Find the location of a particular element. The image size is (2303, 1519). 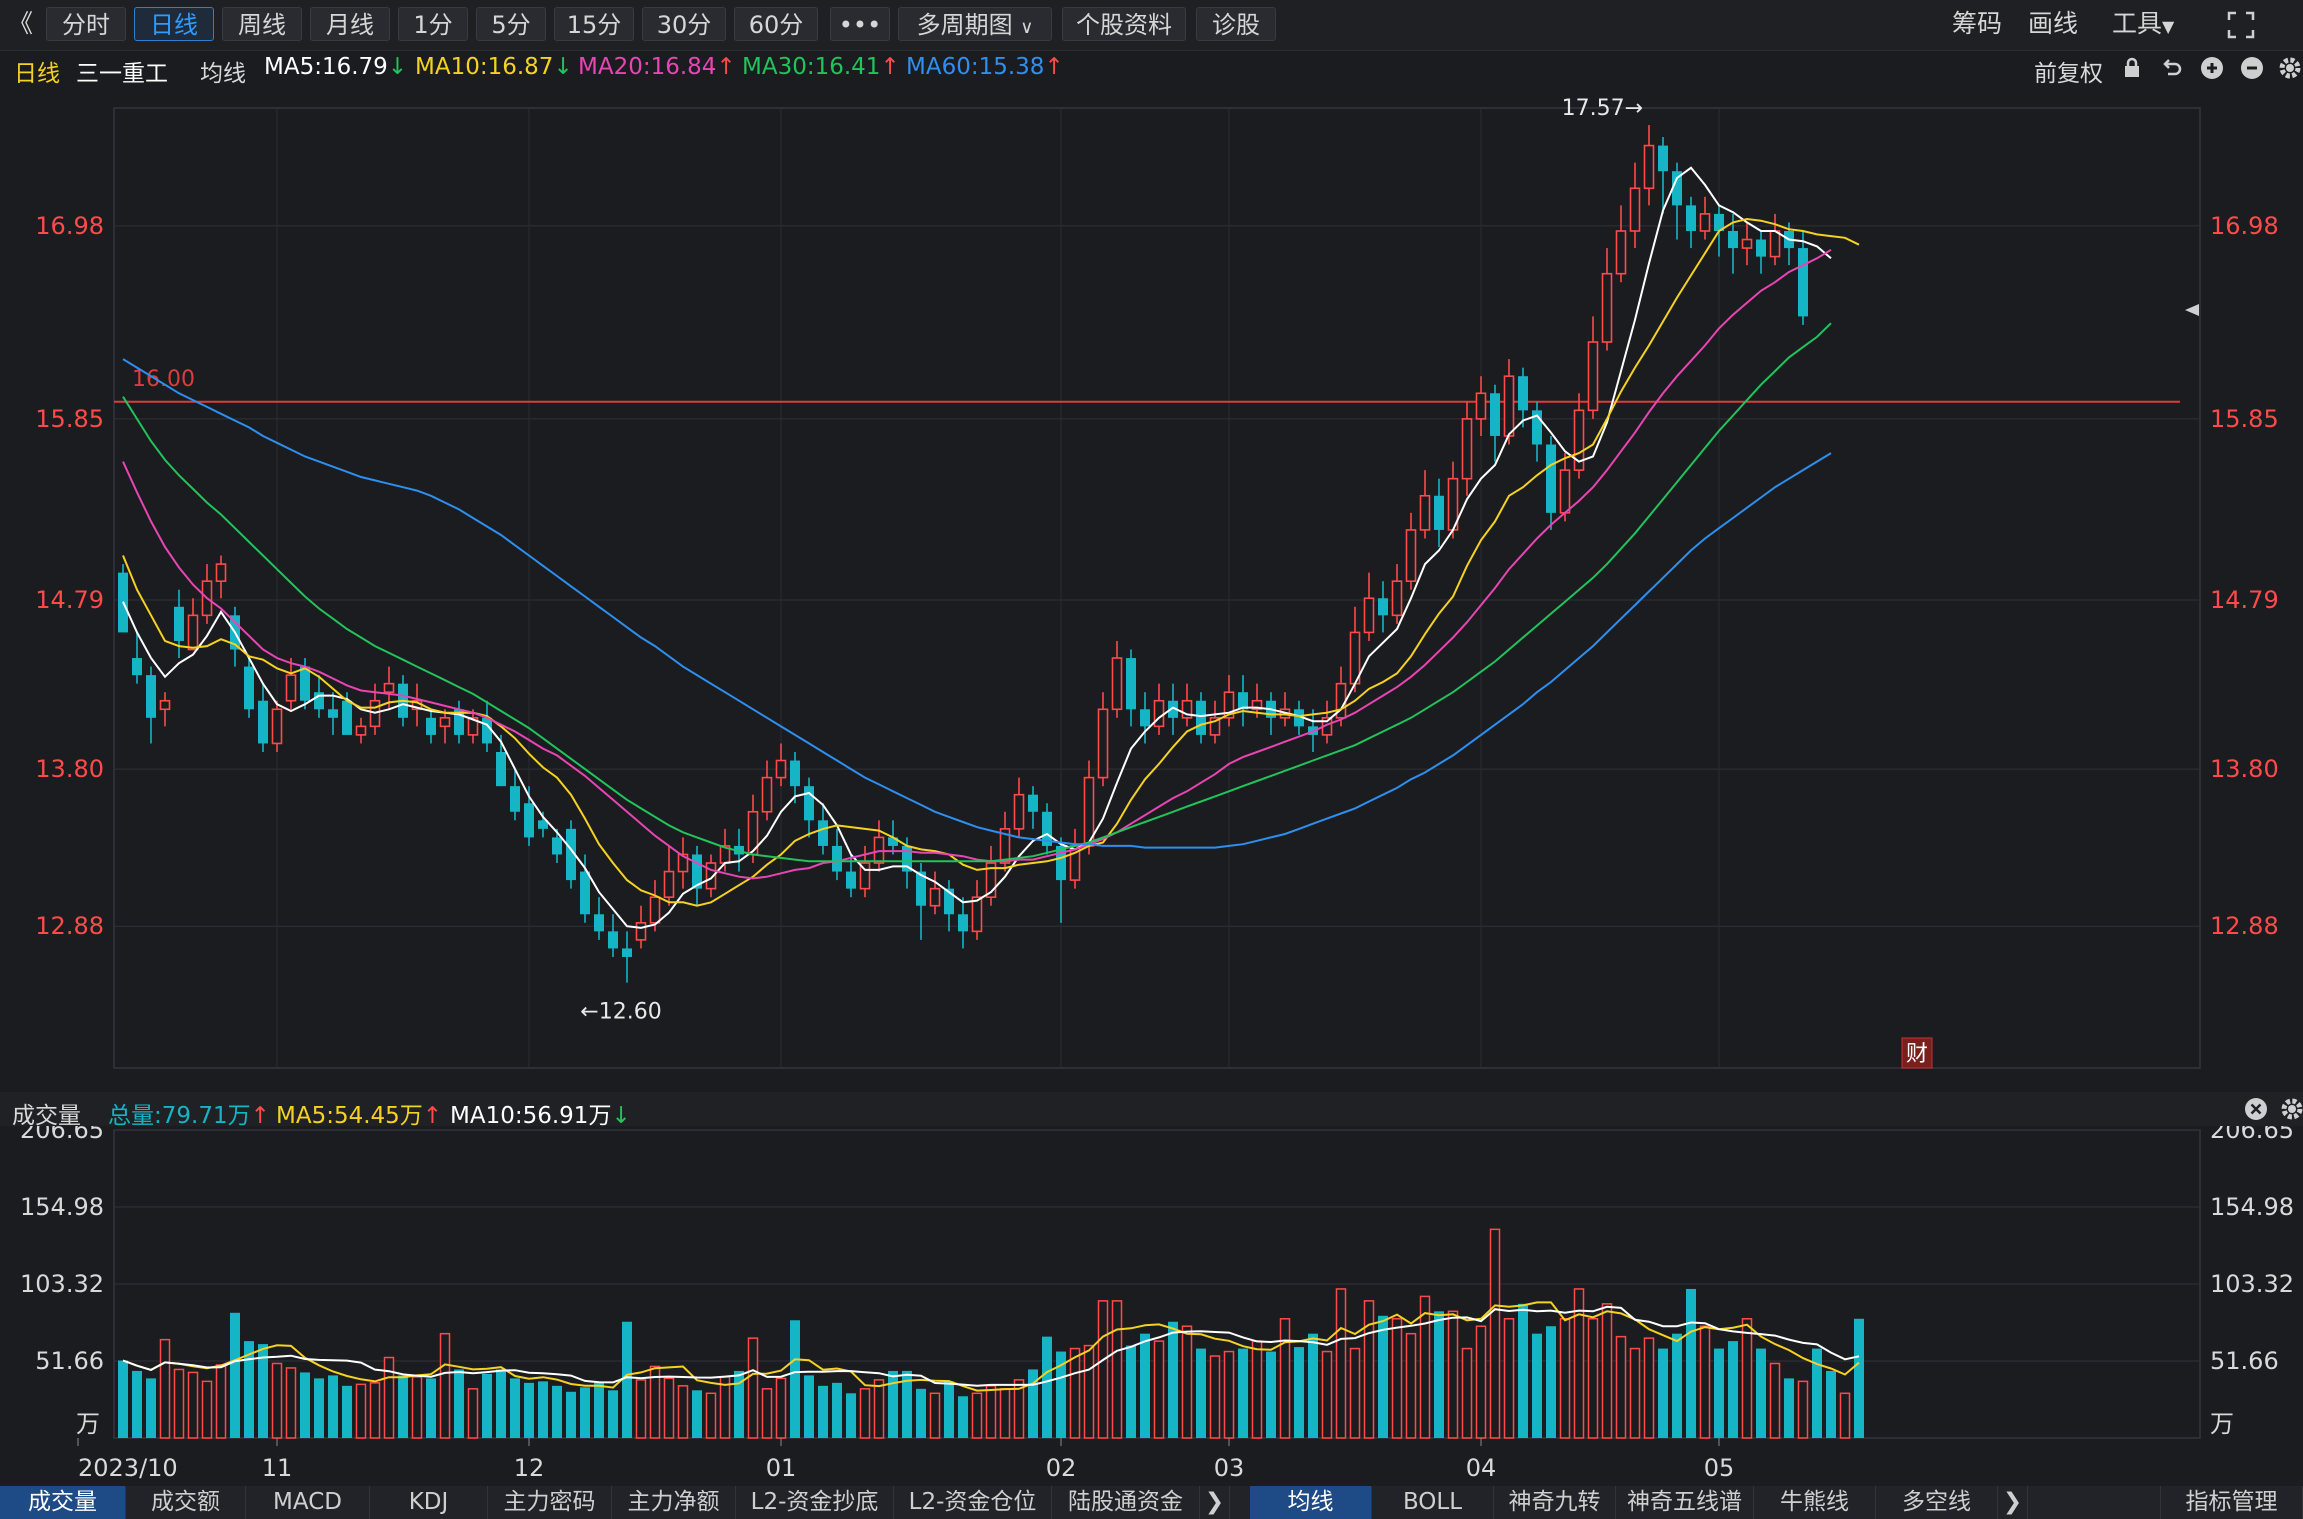

volume-ma10-line is located at coordinates (991, 1346).